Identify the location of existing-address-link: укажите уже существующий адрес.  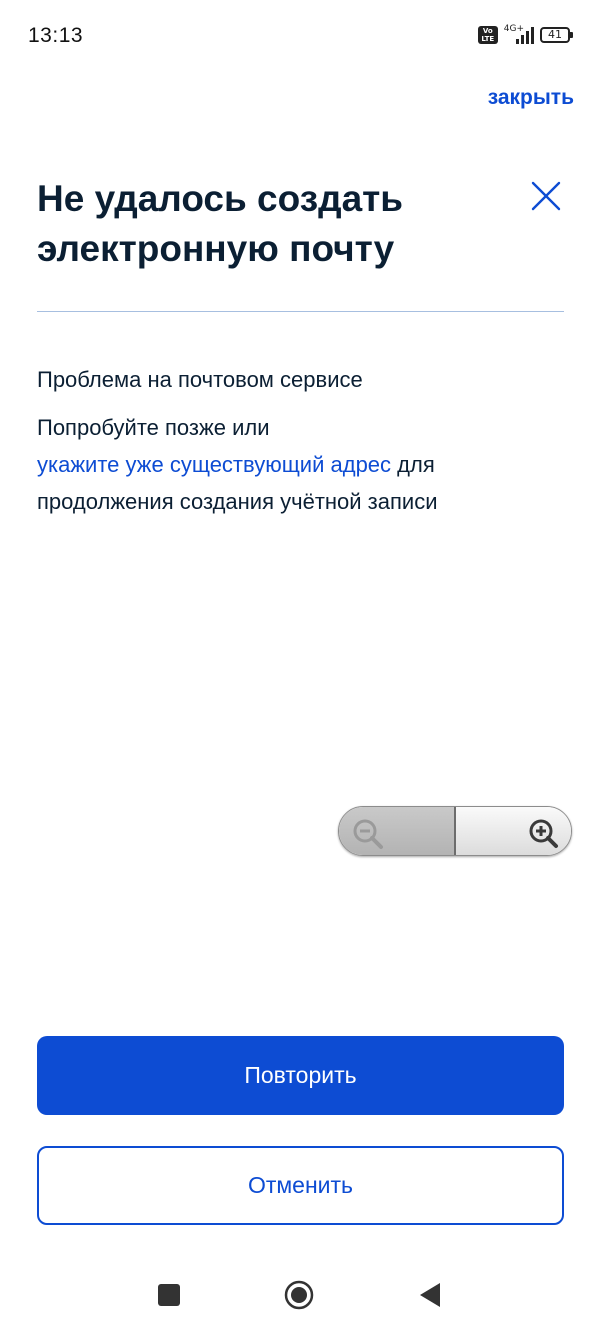
(214, 464).